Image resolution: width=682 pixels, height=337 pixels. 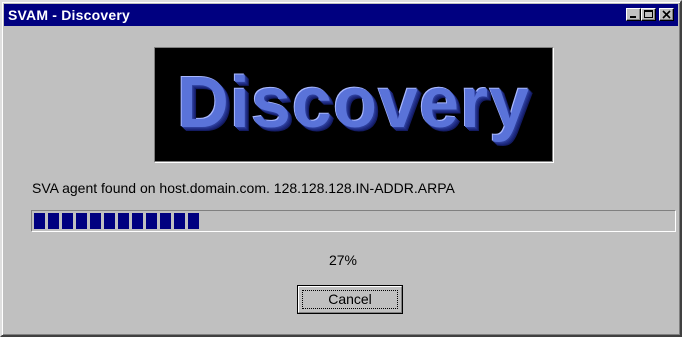 I want to click on title-bar: SVAM - Discovery, so click(x=341, y=15).